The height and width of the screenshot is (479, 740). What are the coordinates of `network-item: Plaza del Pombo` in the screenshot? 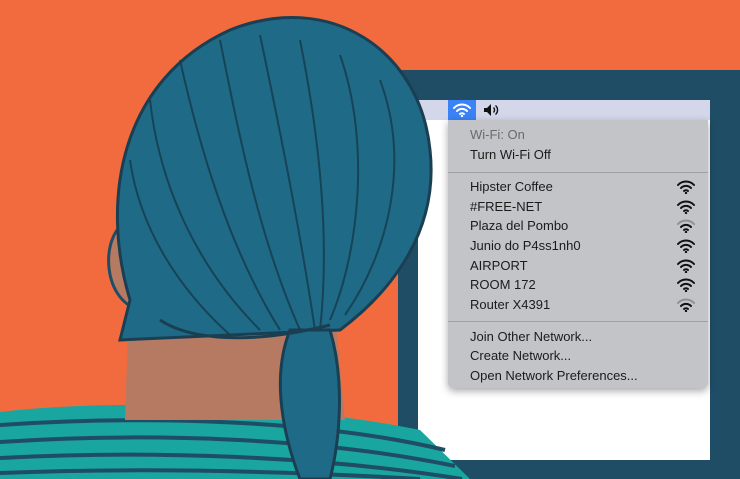 It's located at (519, 225).